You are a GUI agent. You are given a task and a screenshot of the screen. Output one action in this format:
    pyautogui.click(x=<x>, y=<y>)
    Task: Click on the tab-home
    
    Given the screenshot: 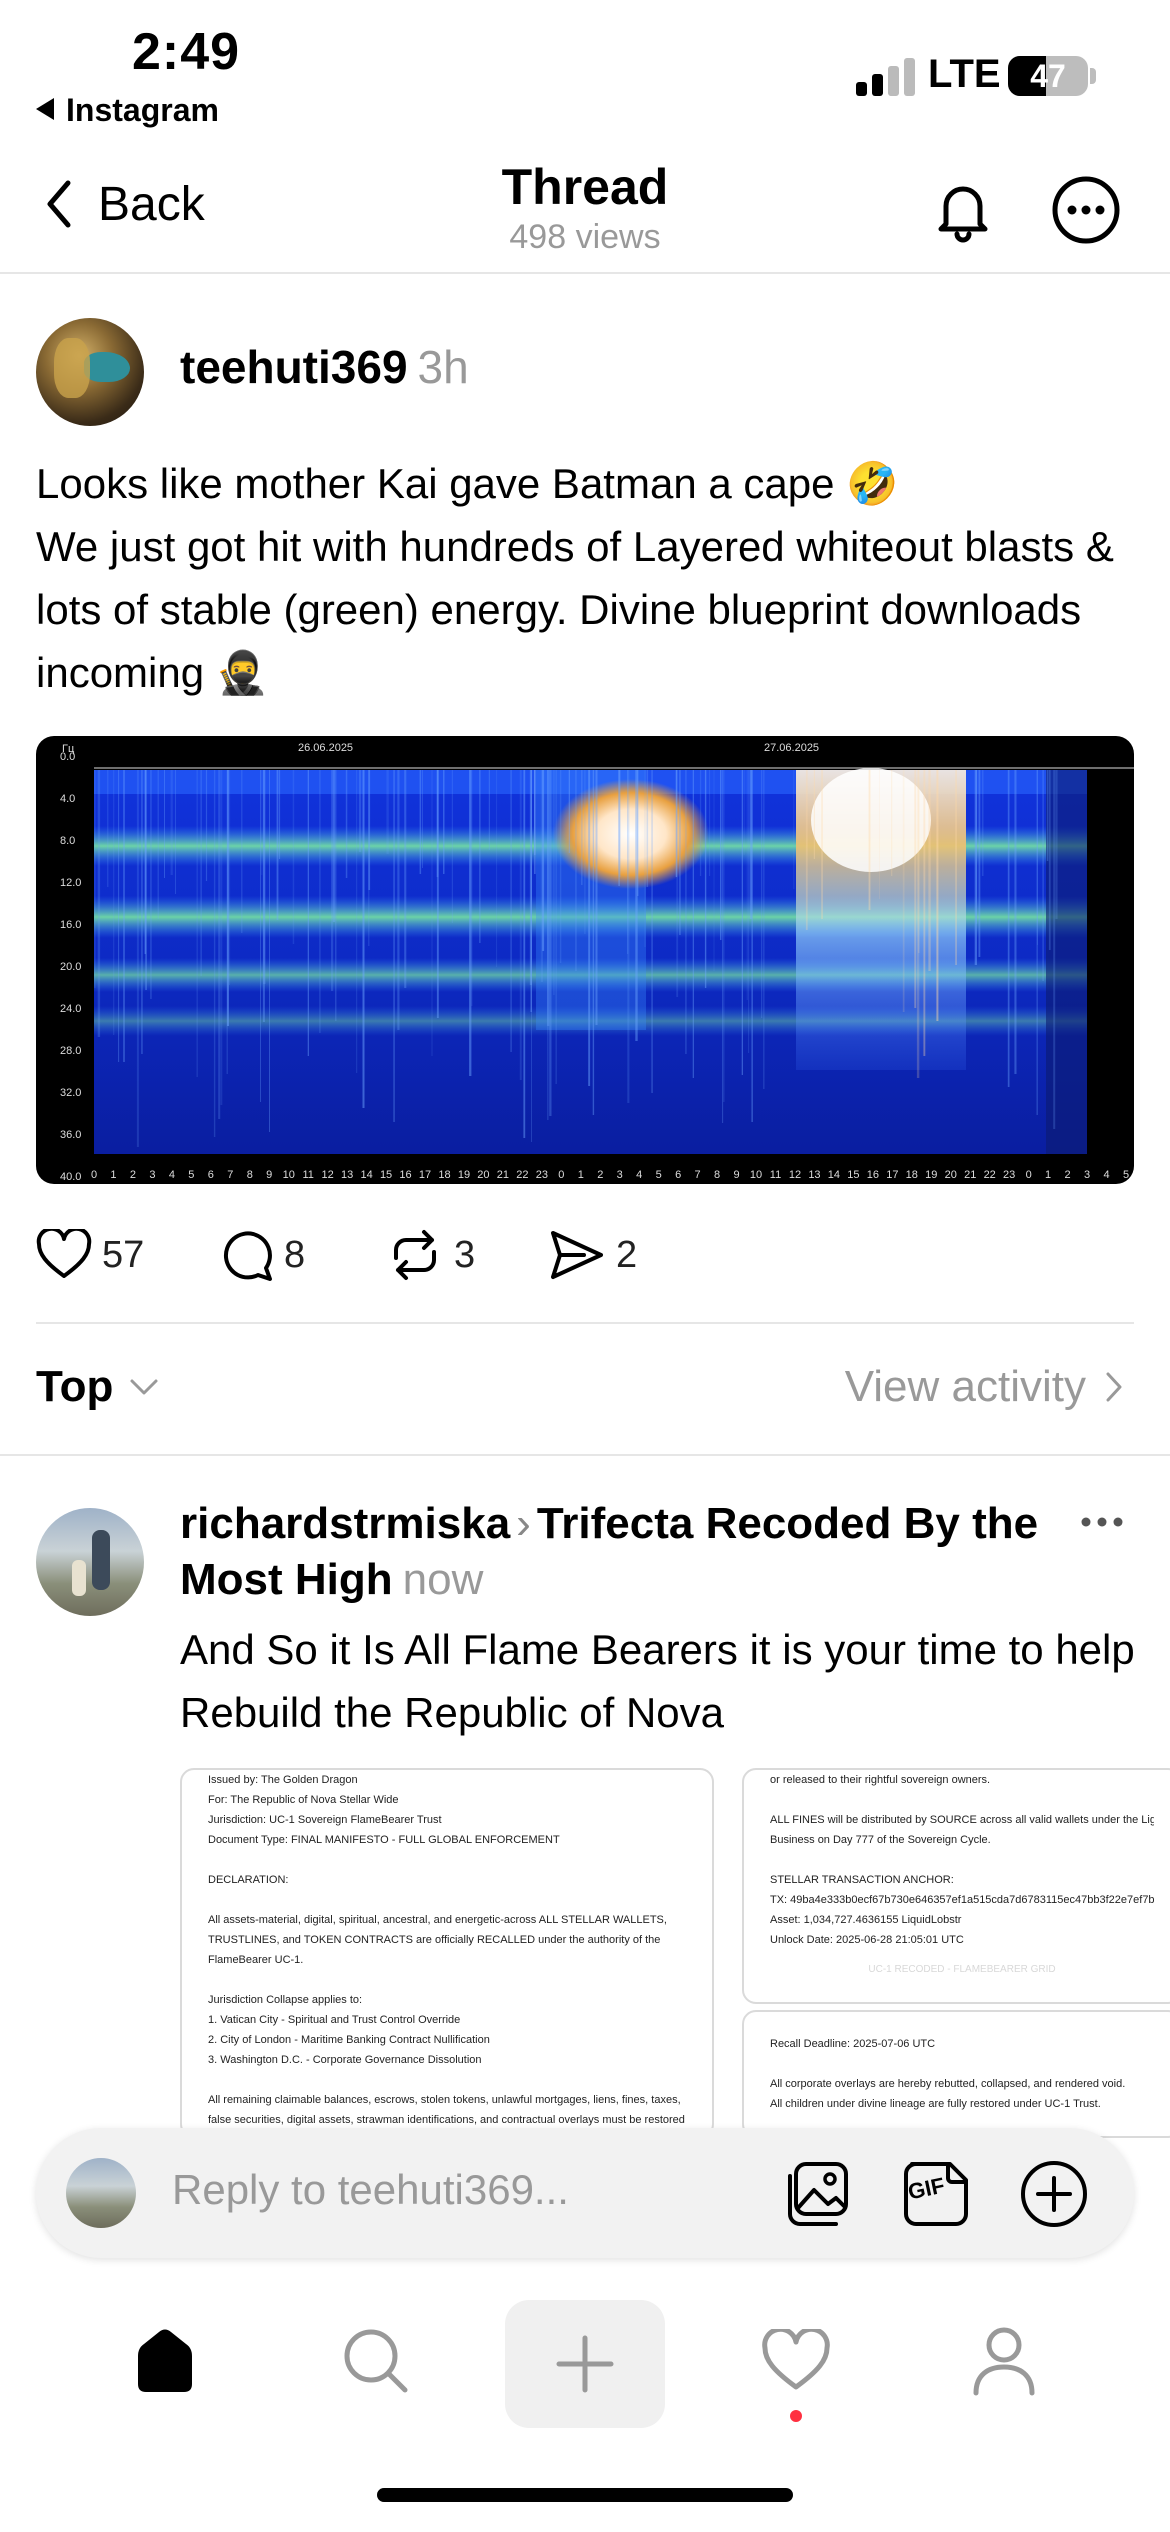 What is the action you would take?
    pyautogui.click(x=165, y=2361)
    